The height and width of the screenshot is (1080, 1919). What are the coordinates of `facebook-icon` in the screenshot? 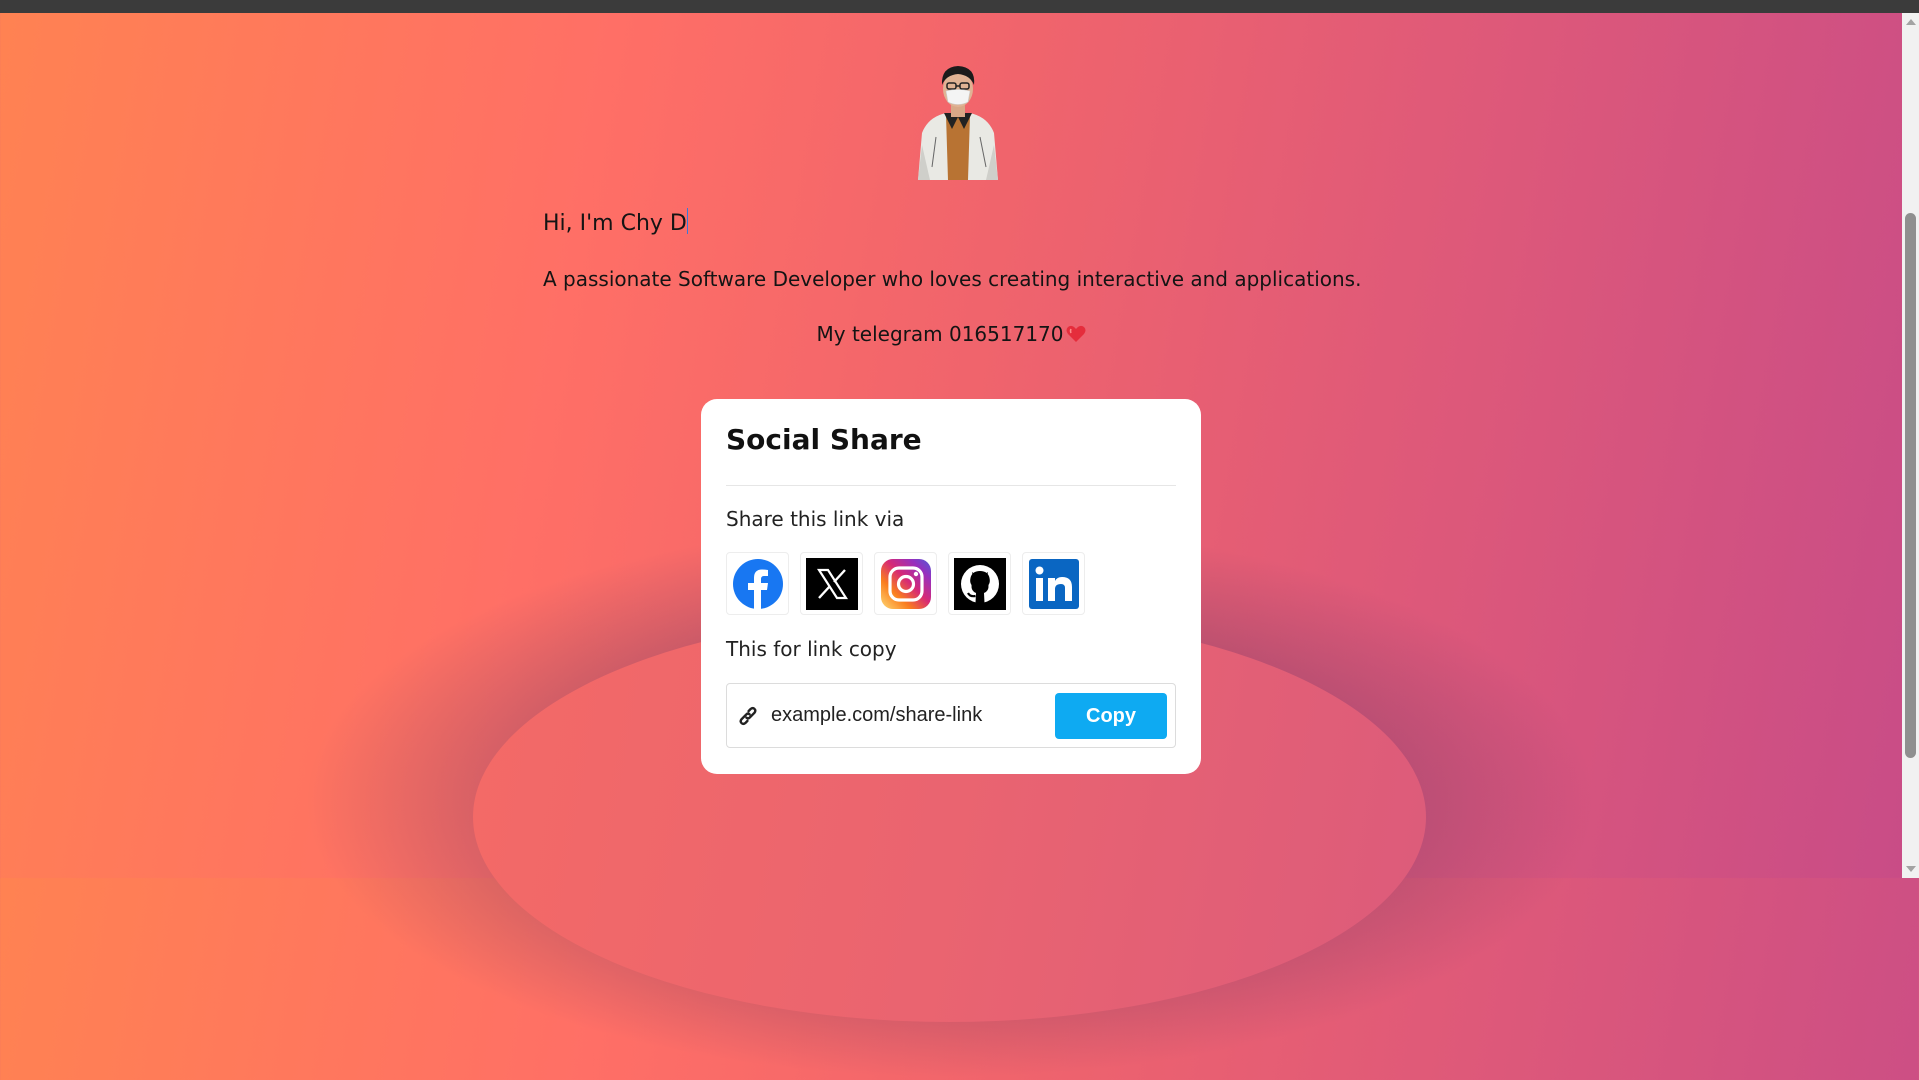 It's located at (757, 583).